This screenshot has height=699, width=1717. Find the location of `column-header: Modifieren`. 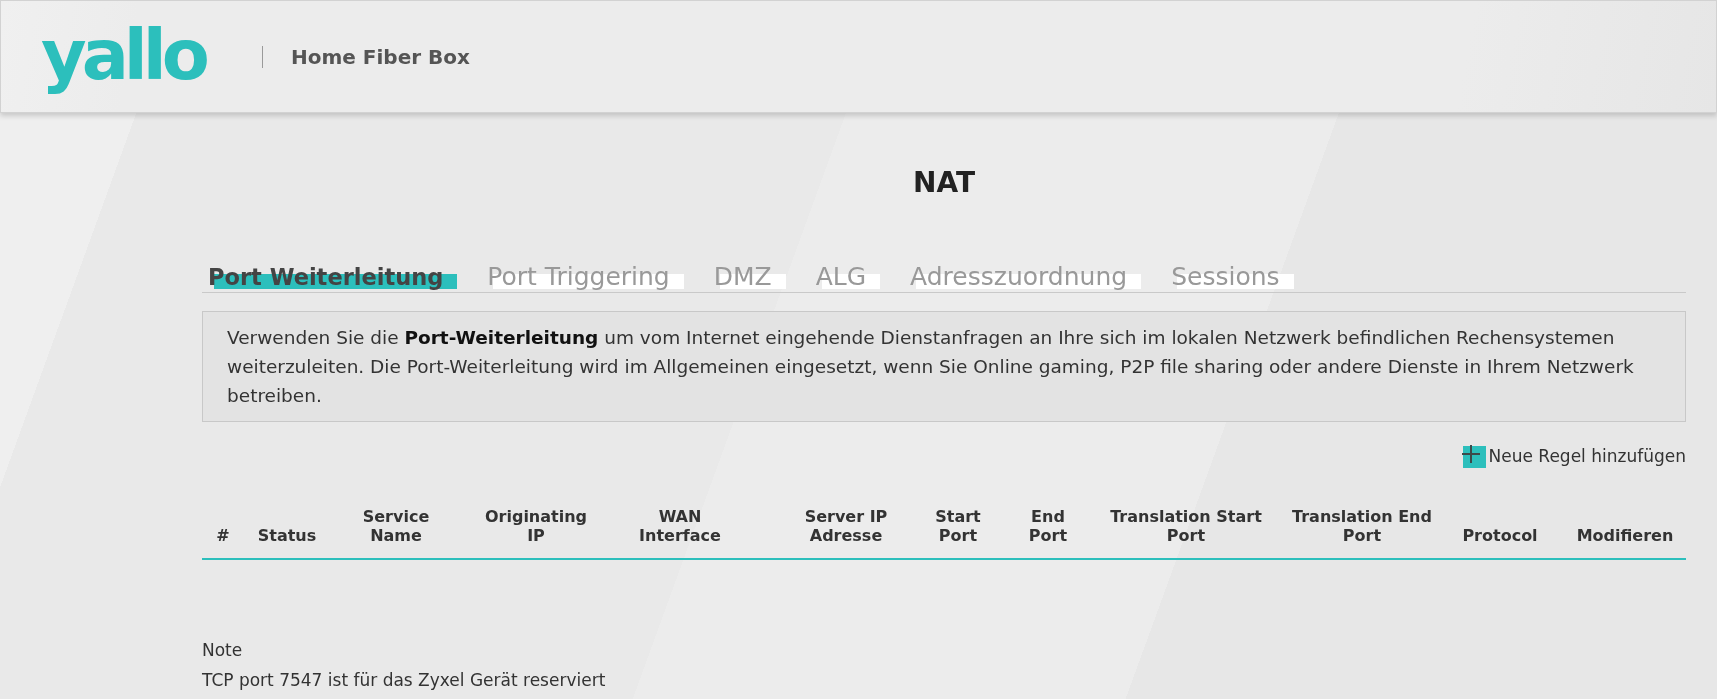

column-header: Modifieren is located at coordinates (1625, 535).